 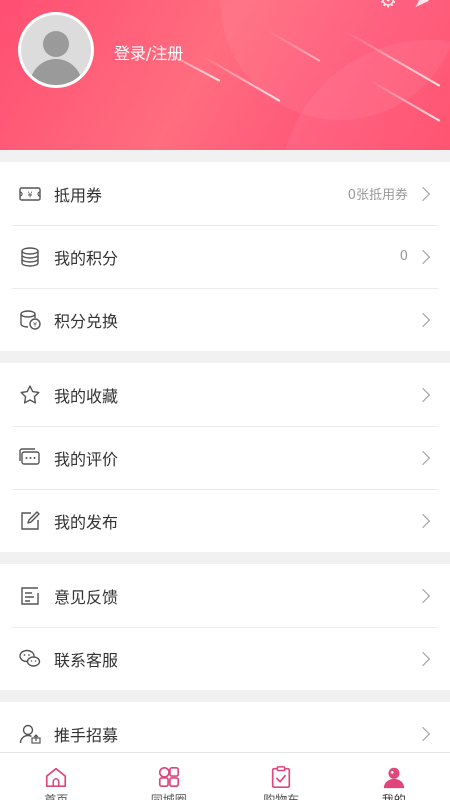 I want to click on profile-icon, so click(x=394, y=777).